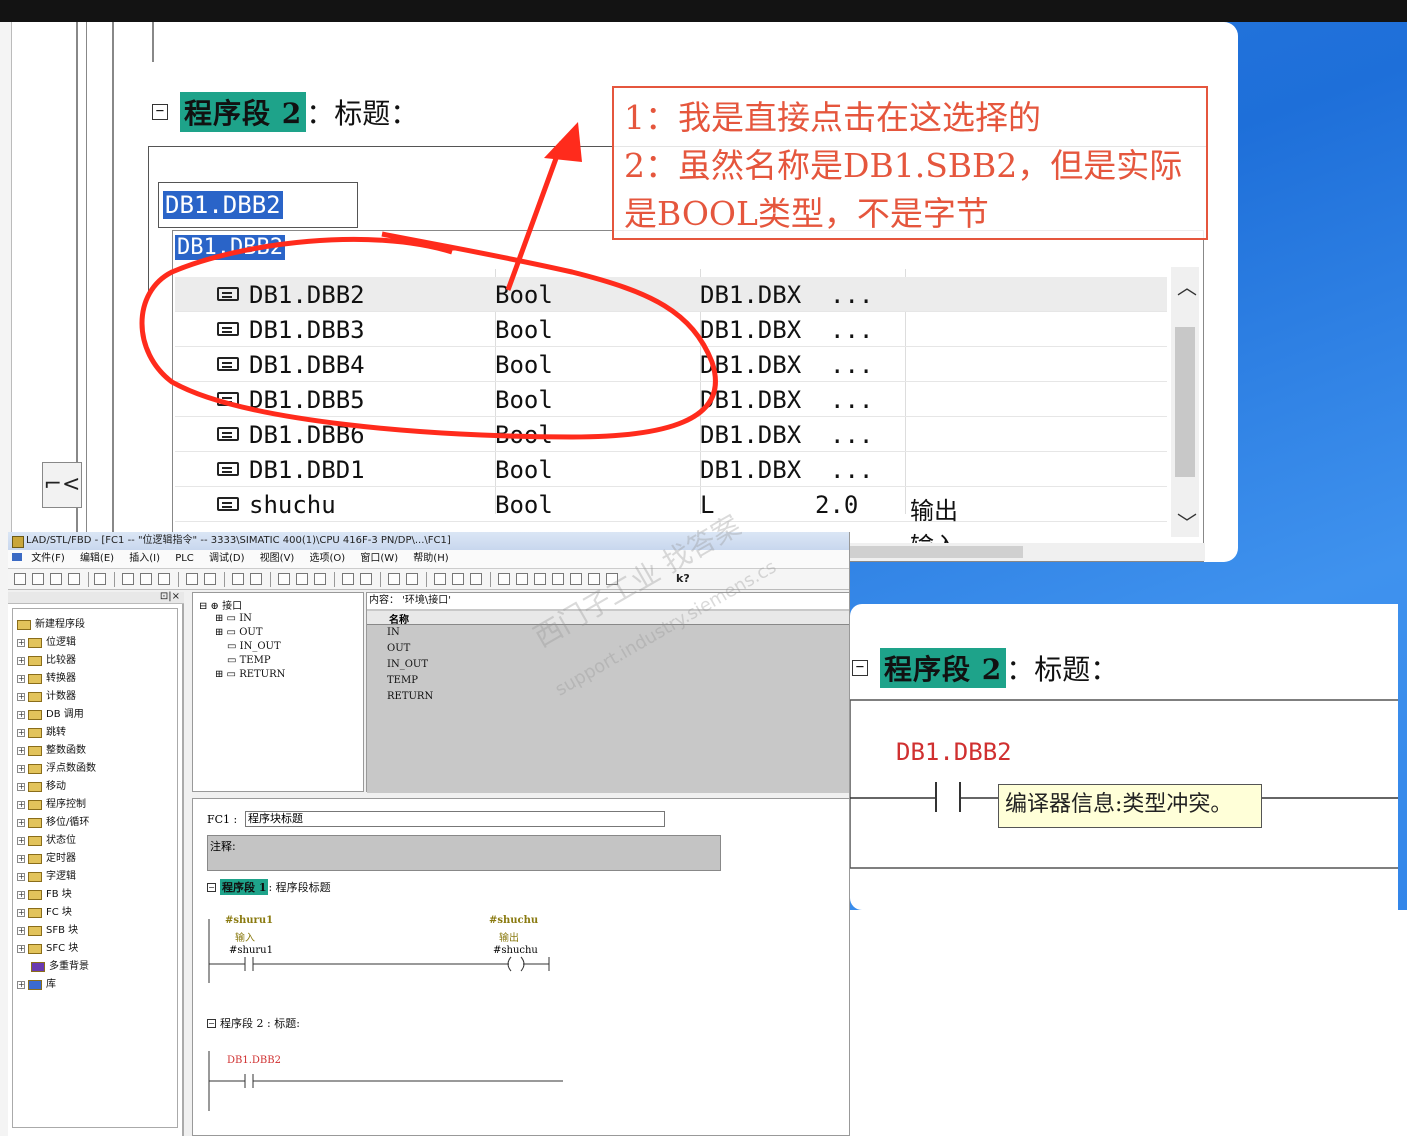  What do you see at coordinates (576, 579) in the screenshot?
I see `open-branch-icon` at bounding box center [576, 579].